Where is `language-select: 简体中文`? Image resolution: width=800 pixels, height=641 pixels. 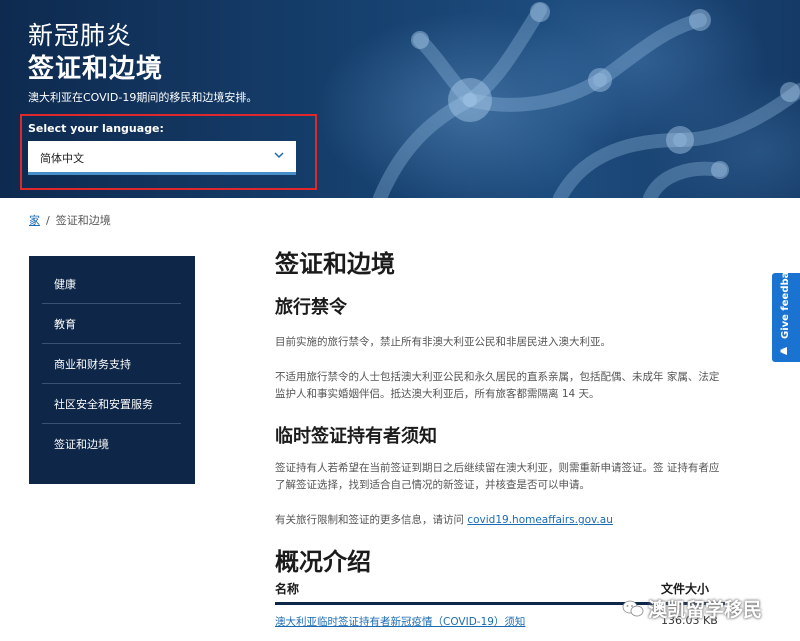
language-select: 简体中文 is located at coordinates (162, 158).